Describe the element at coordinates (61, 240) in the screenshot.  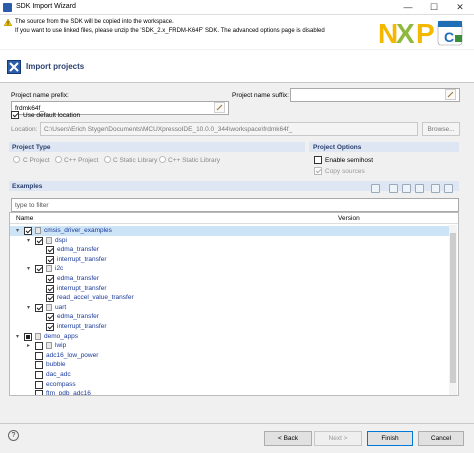
I see `tree-row-label: dspi` at that location.